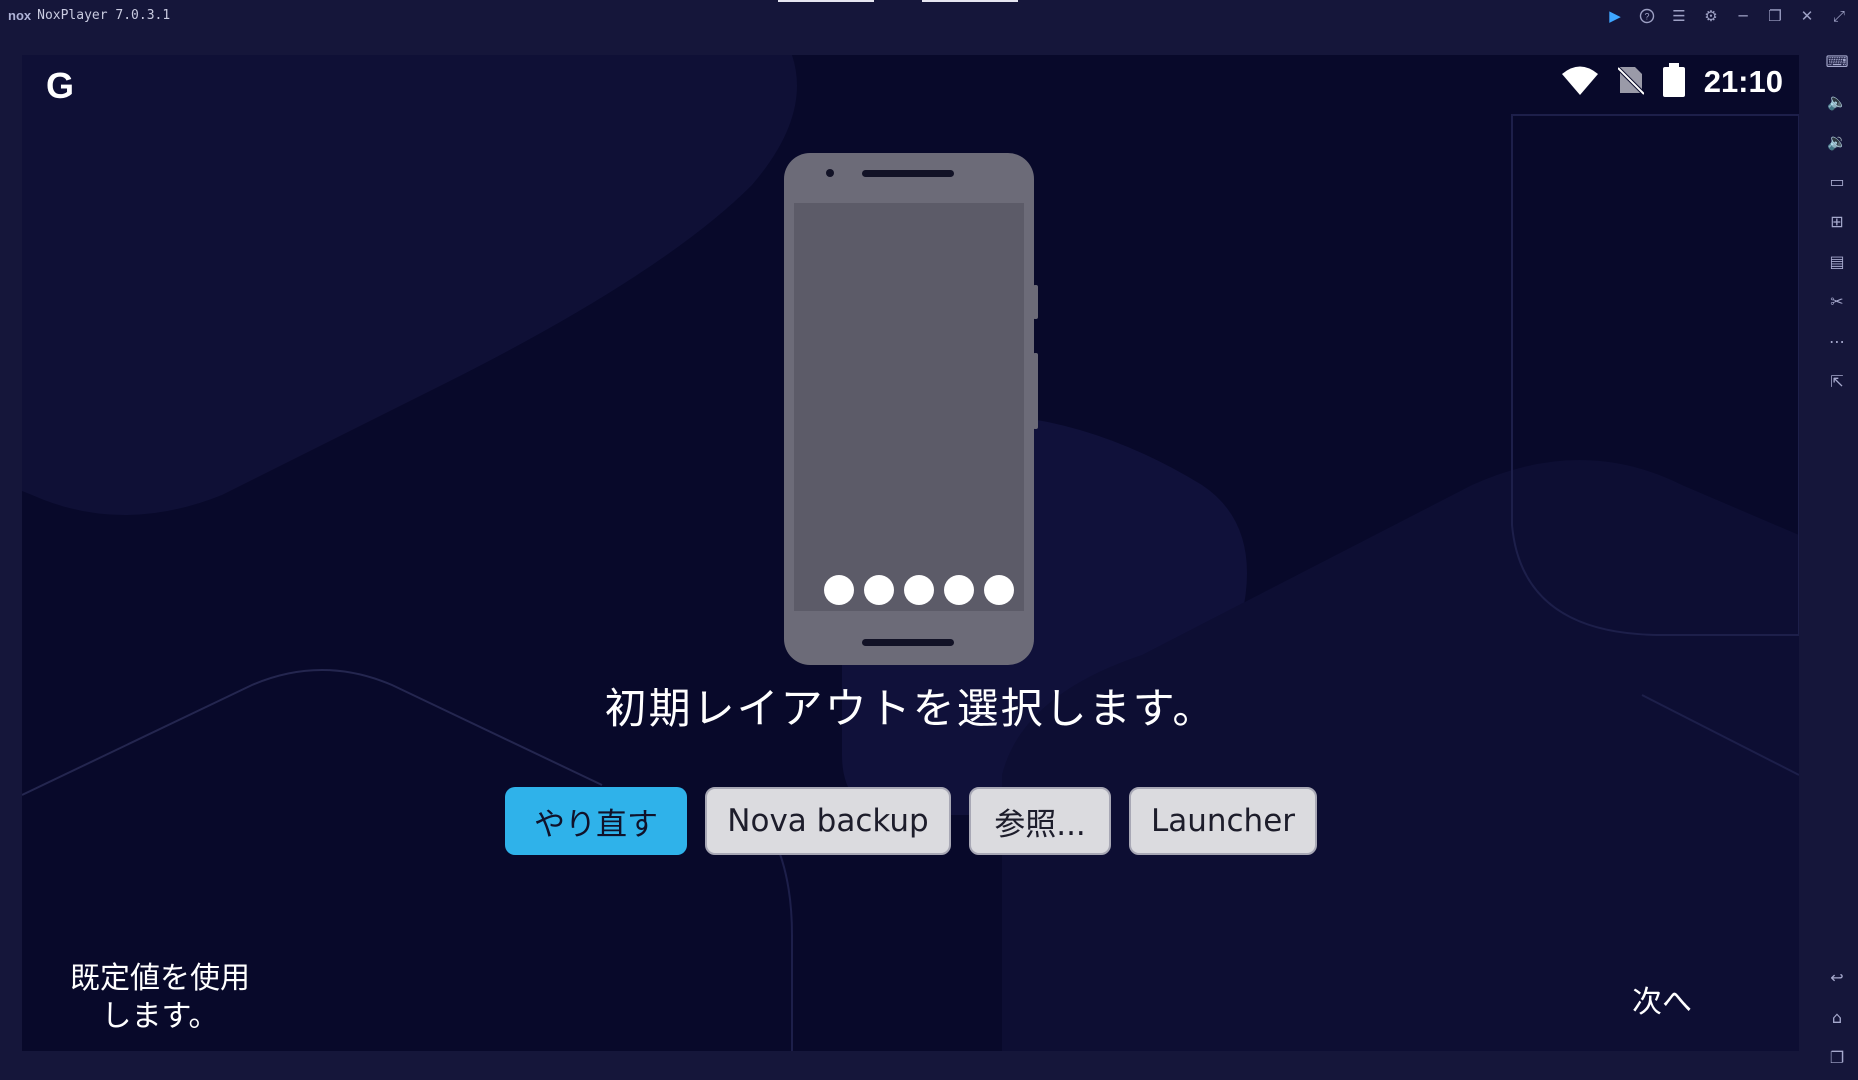 Image resolution: width=1858 pixels, height=1080 pixels. What do you see at coordinates (1743, 81) in the screenshot?
I see `clock: 21:10` at bounding box center [1743, 81].